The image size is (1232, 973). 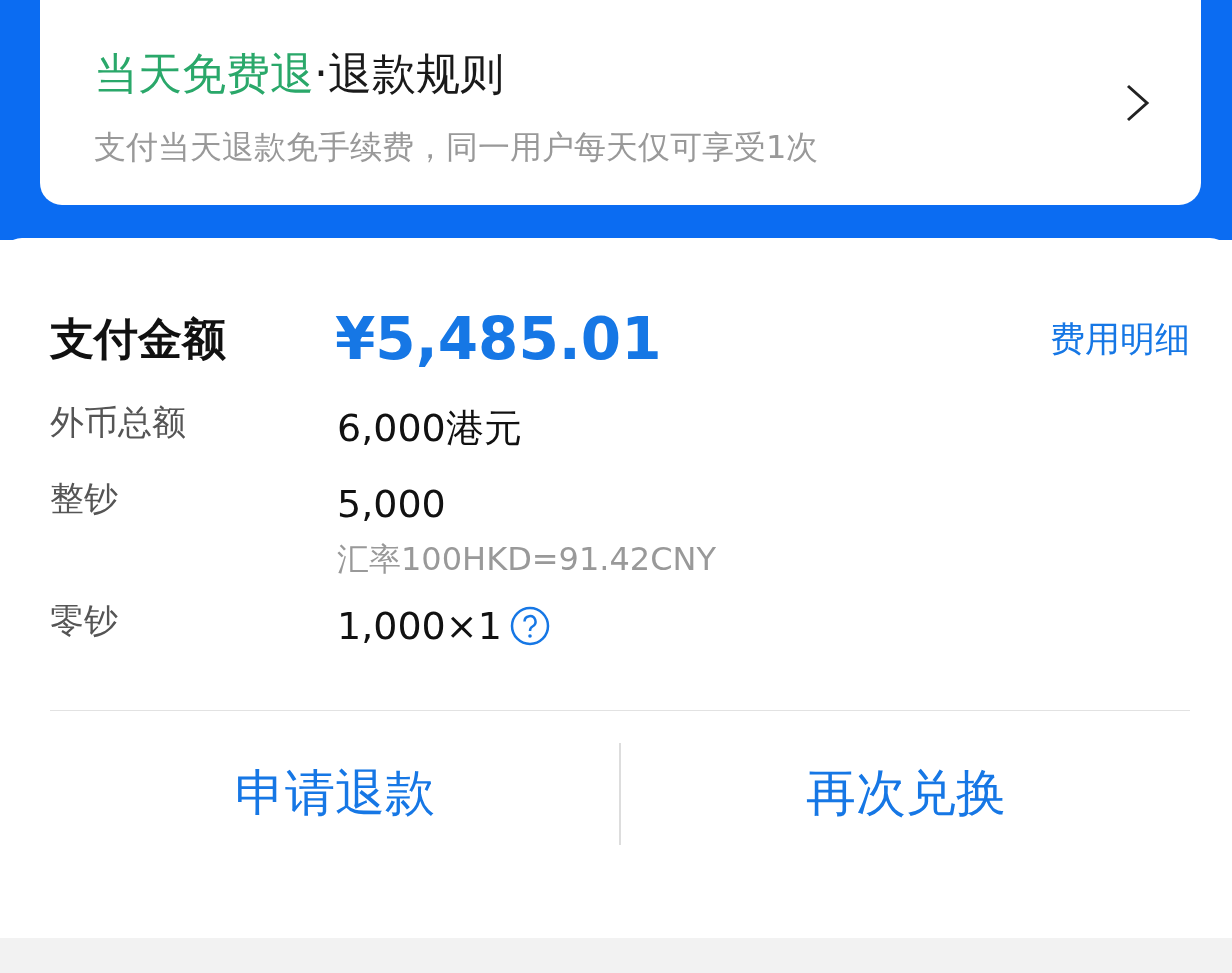 I want to click on refund-rule-description: 支付当天退款免手续费，同一用户每天仅可享受1次, so click(x=456, y=147).